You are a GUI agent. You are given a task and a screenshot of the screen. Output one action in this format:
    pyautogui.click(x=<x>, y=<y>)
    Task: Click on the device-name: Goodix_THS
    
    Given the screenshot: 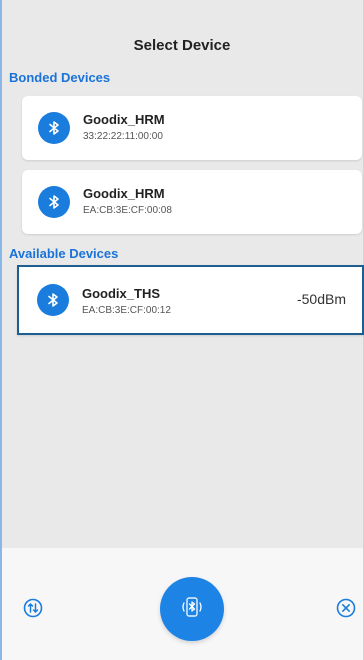 What is the action you would take?
    pyautogui.click(x=121, y=293)
    